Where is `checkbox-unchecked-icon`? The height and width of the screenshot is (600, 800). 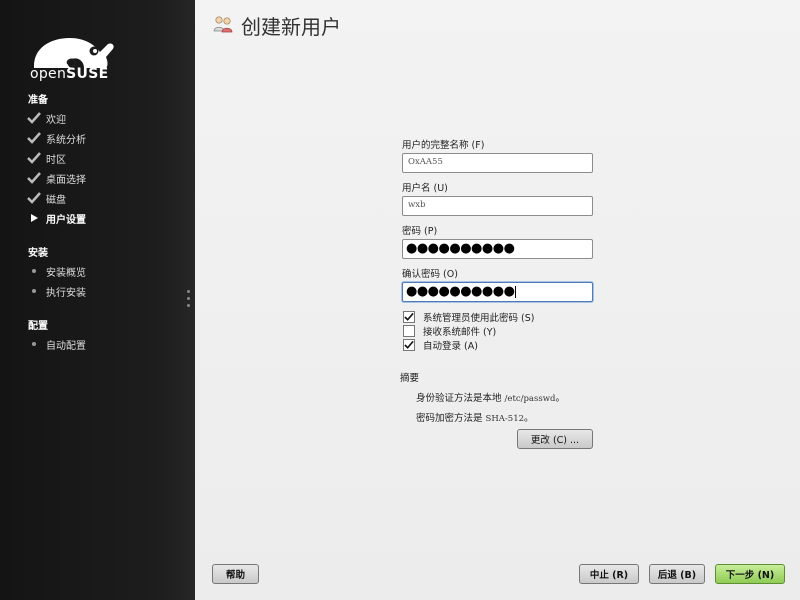
checkbox-unchecked-icon is located at coordinates (409, 330).